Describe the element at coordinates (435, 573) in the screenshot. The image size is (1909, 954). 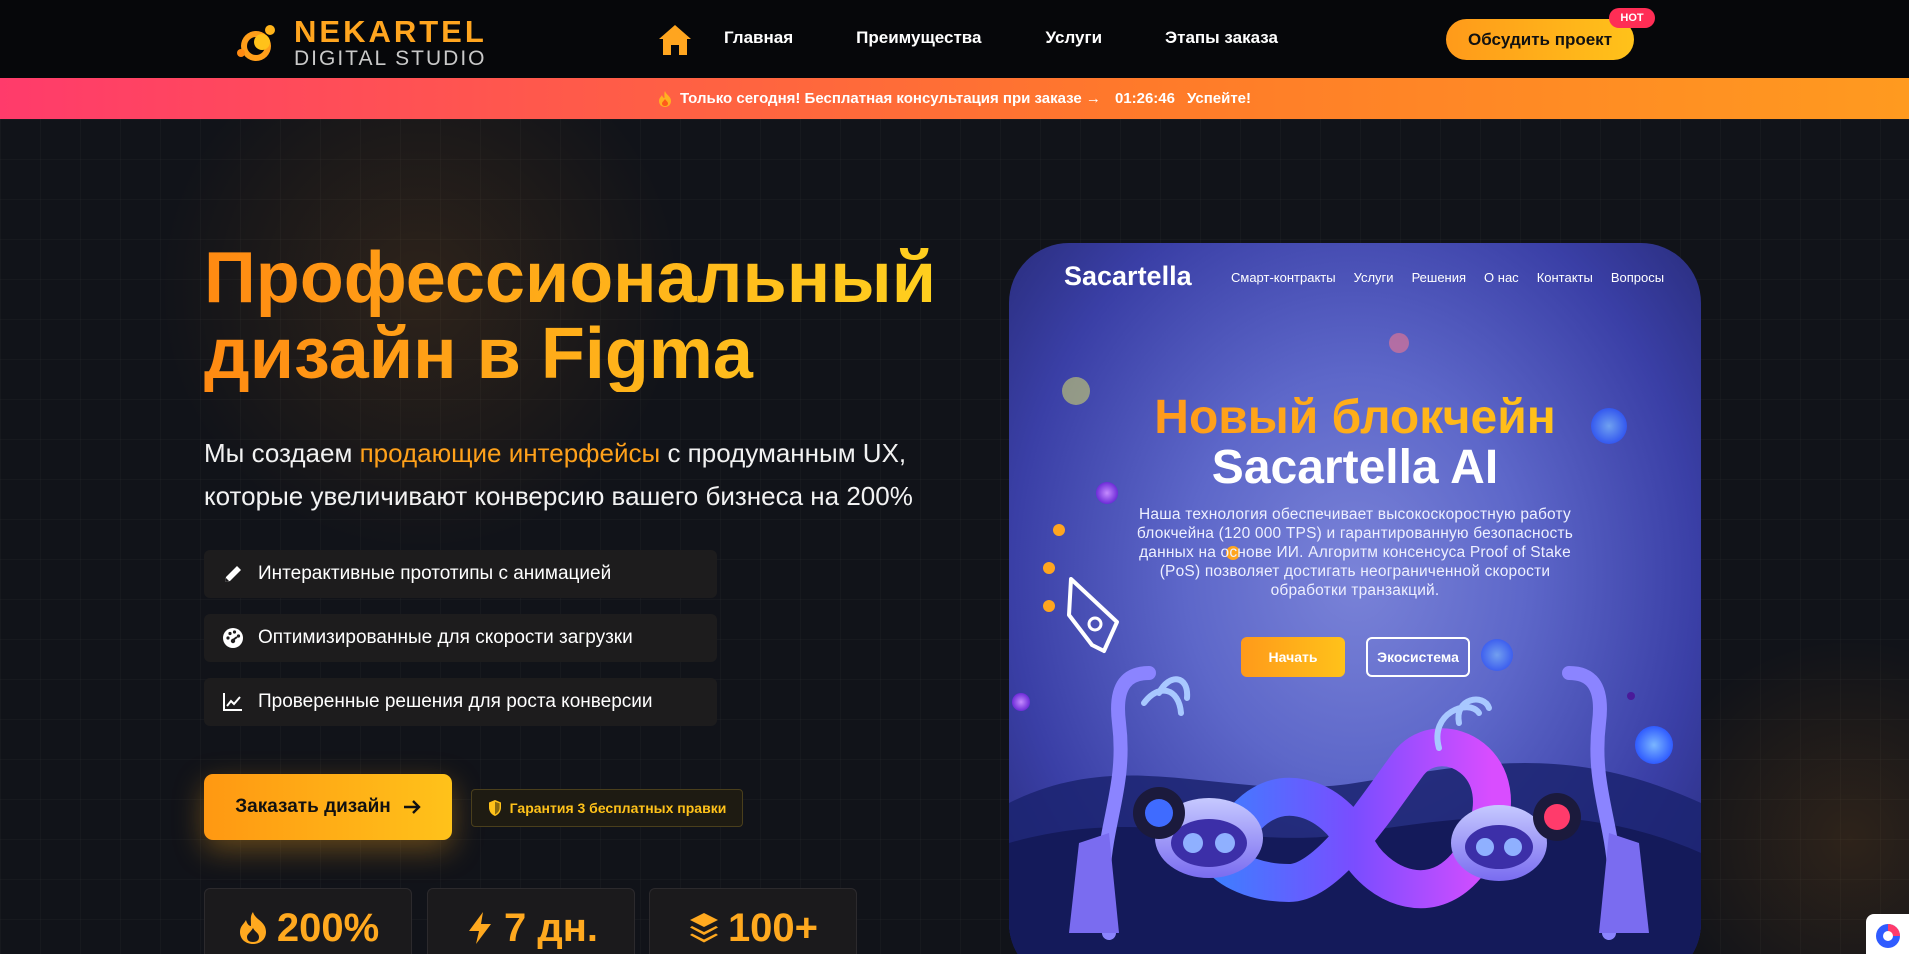
I see `feature-label: Интерактивные прототипы с анимацией` at that location.